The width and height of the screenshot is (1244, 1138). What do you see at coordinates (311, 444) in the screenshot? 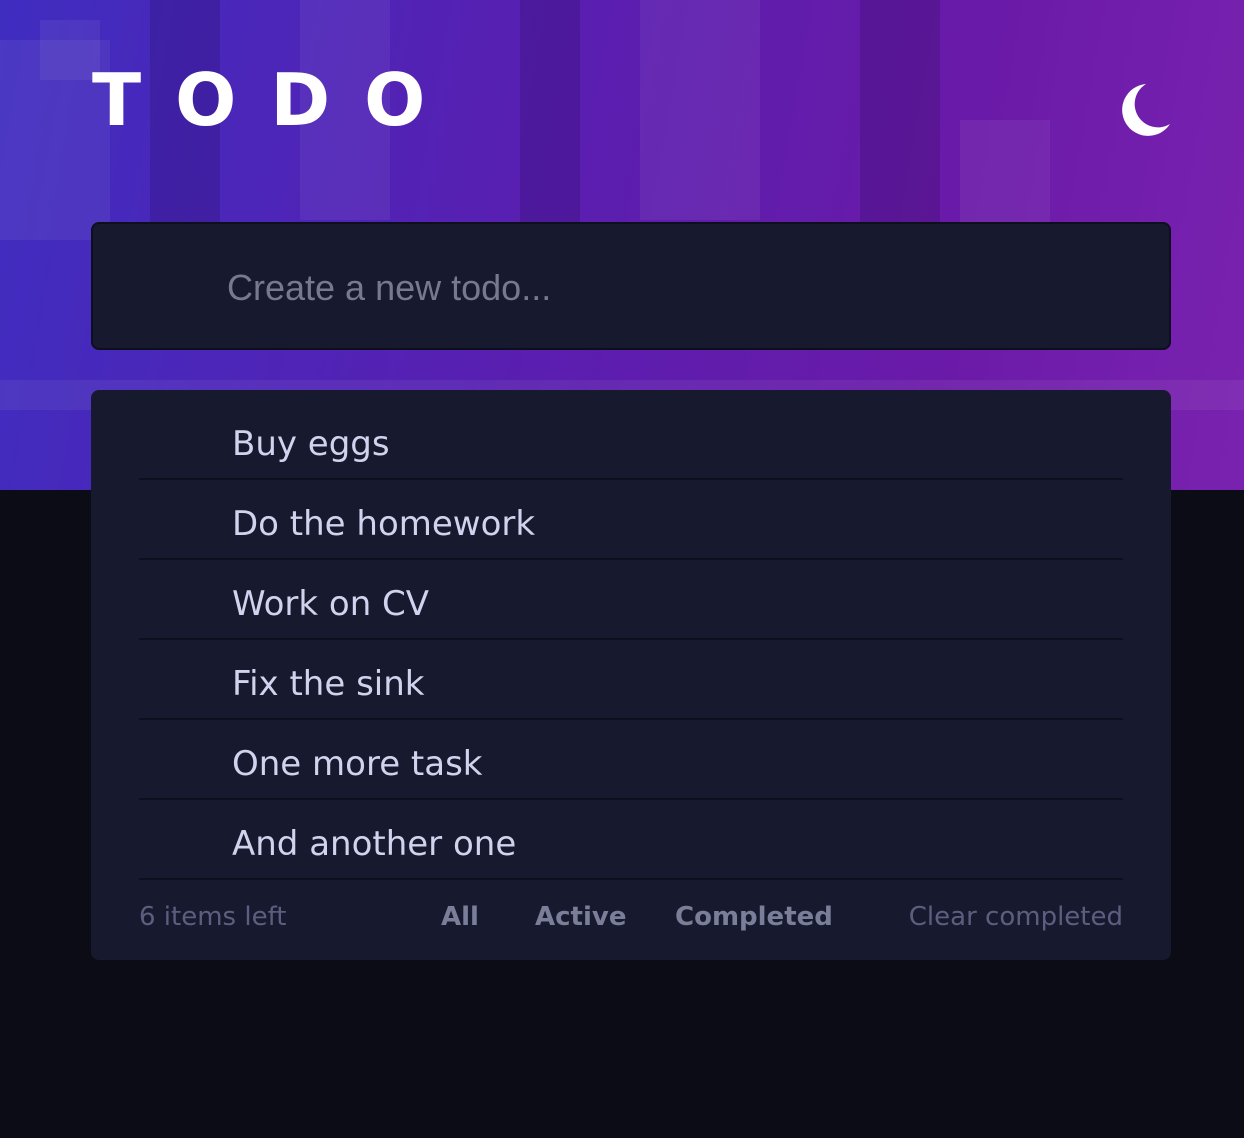
I see `todo-text: Buy eggs` at bounding box center [311, 444].